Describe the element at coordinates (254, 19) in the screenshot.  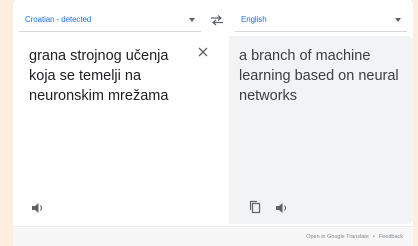
I see `target-language-label: English` at that location.